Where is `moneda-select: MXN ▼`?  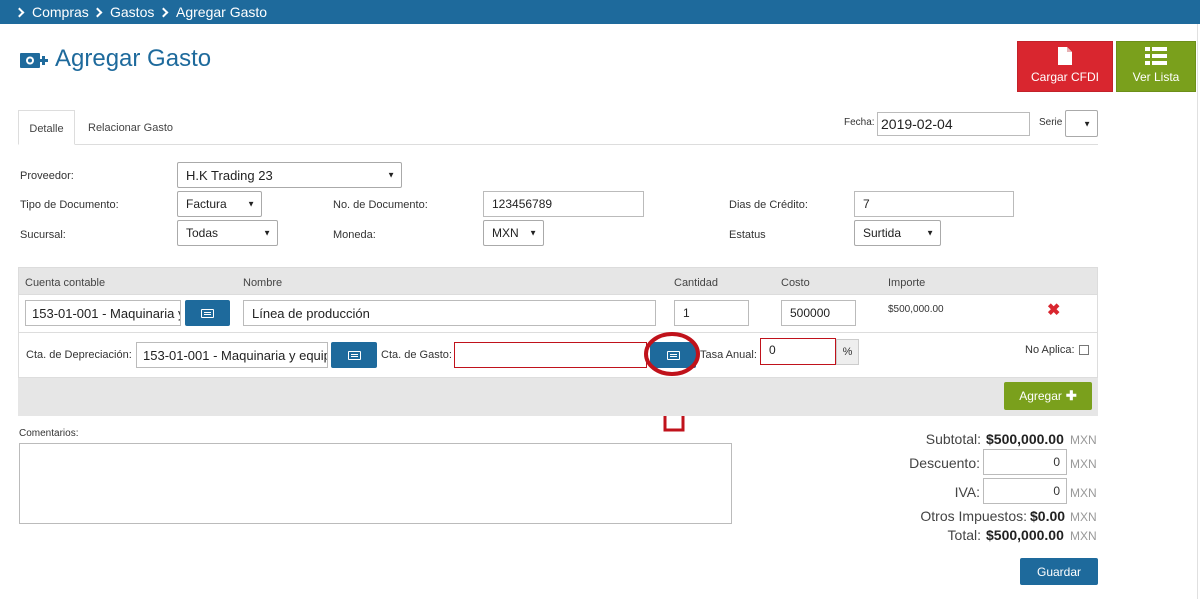
moneda-select: MXN ▼ is located at coordinates (513, 233).